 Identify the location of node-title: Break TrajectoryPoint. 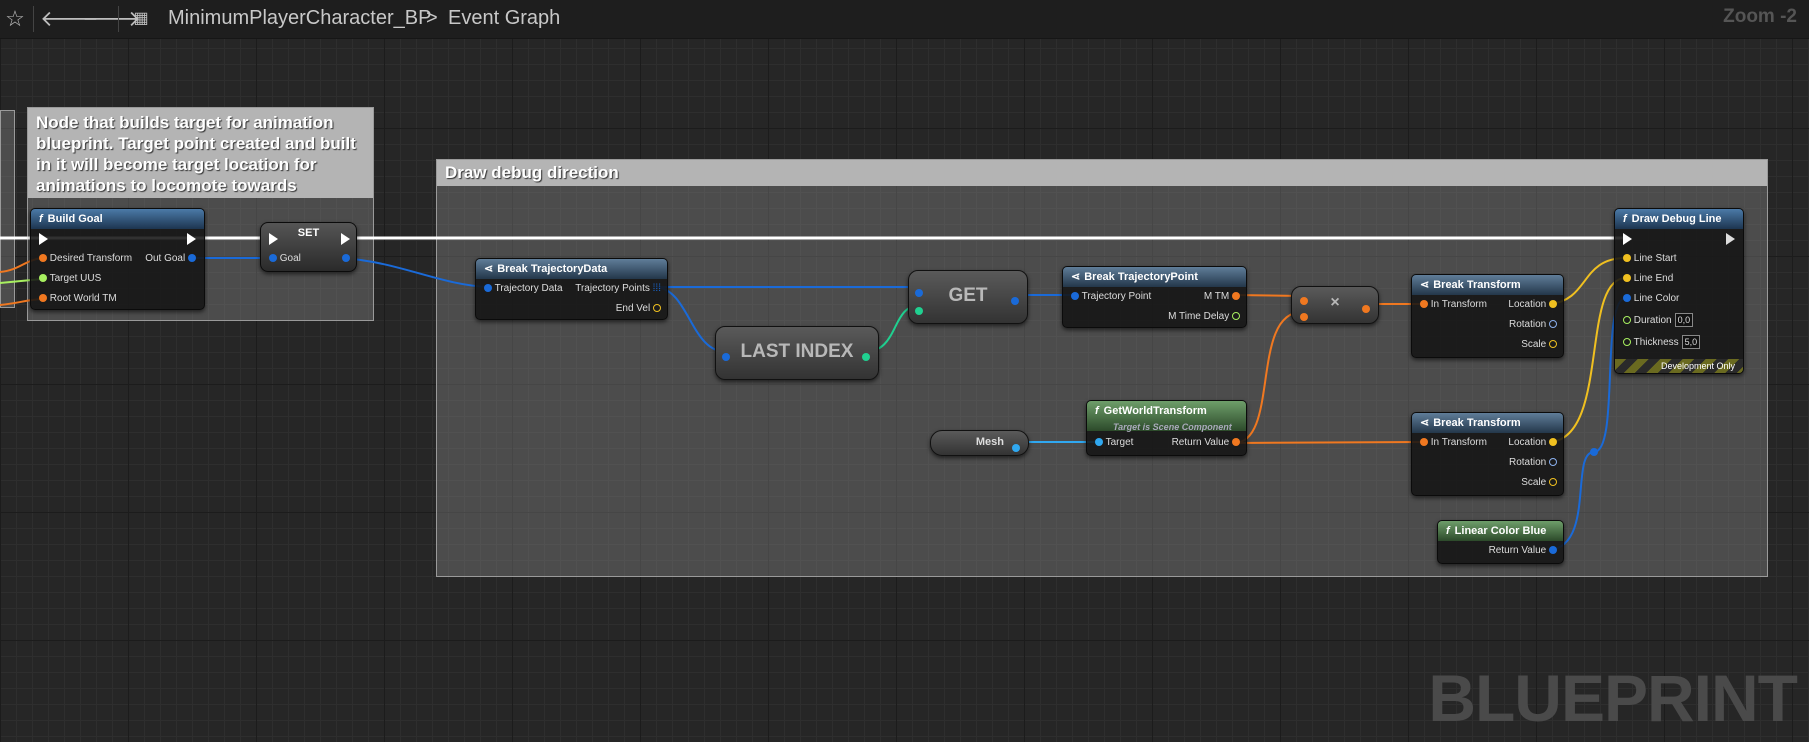
(1141, 277).